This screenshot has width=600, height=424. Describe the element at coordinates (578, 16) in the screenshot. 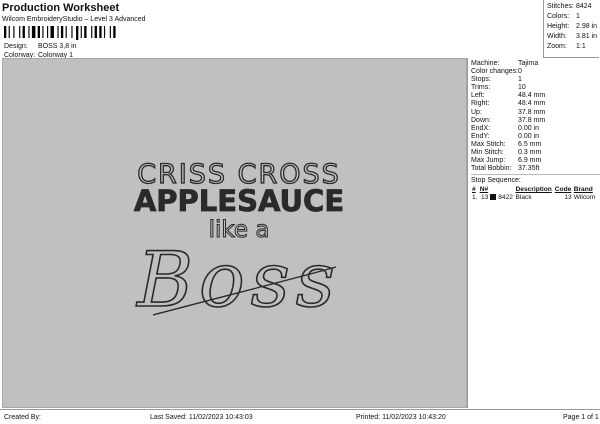

I see `summary-value: 1` at that location.